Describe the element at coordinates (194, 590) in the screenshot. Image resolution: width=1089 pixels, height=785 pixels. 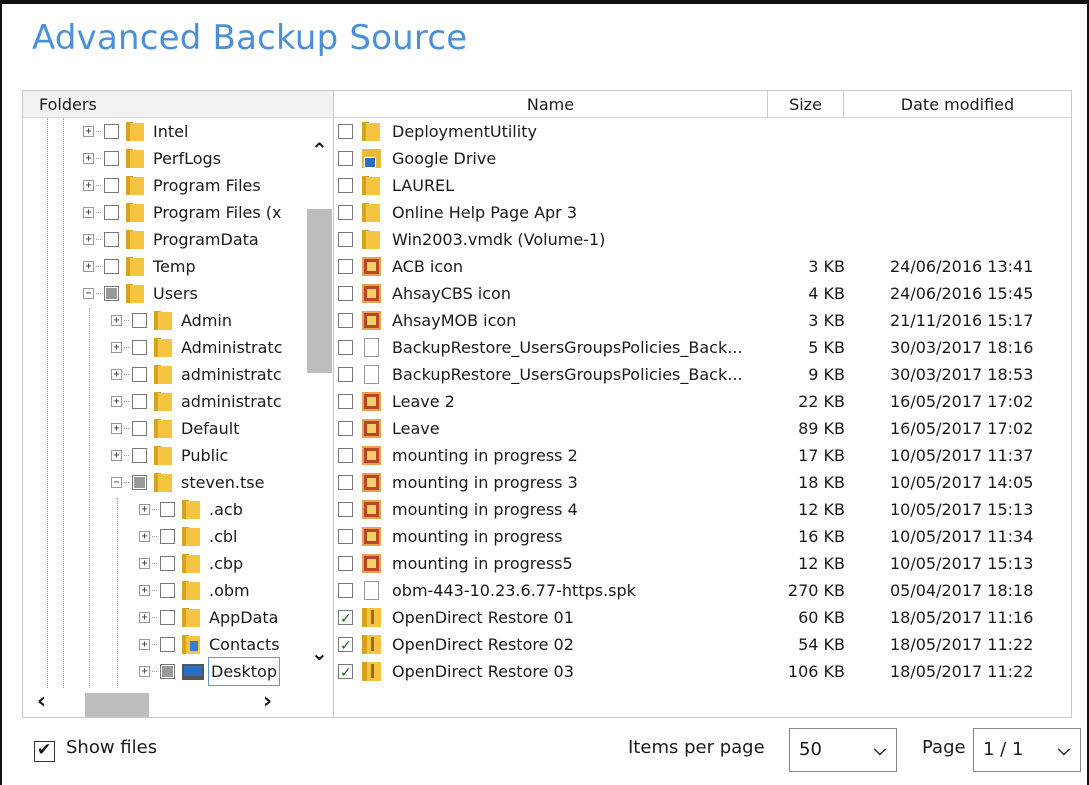
I see `folder-tree-node: + .obm` at that location.